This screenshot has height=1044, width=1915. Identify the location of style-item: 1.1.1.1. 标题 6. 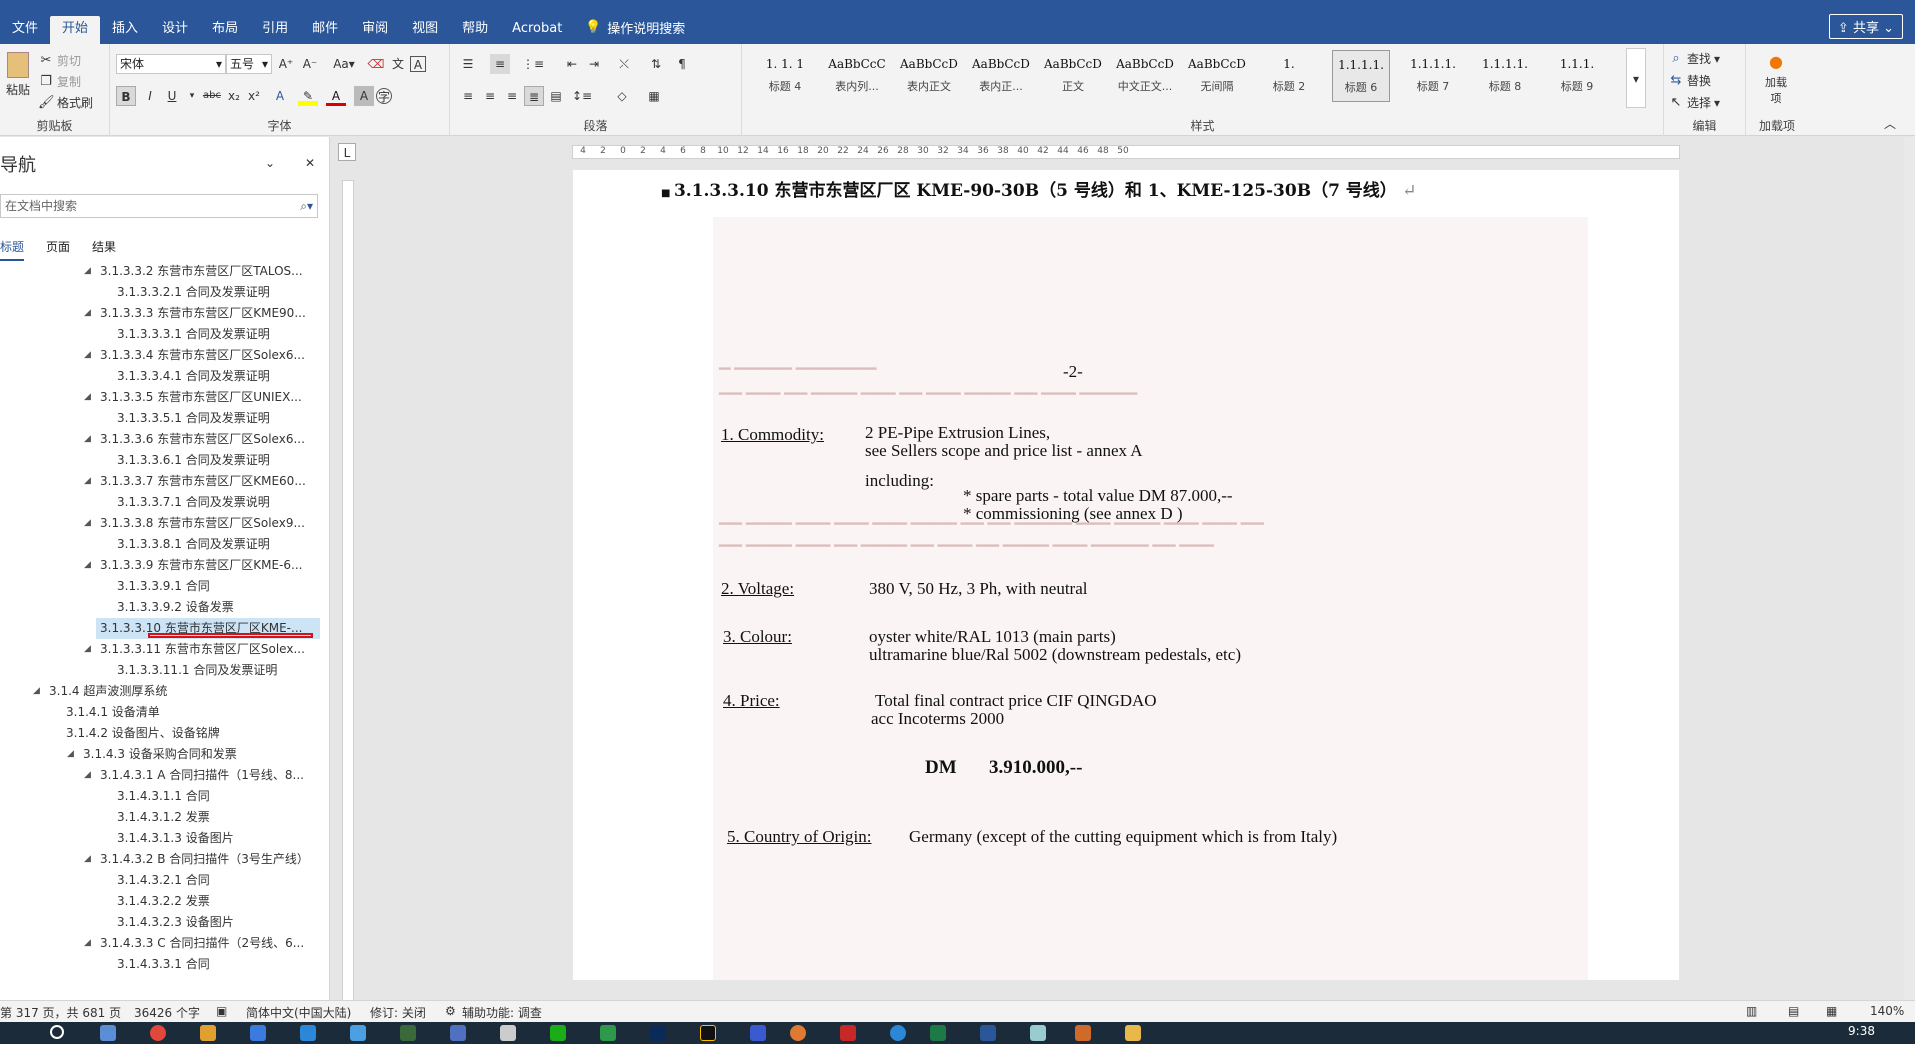
(1361, 76).